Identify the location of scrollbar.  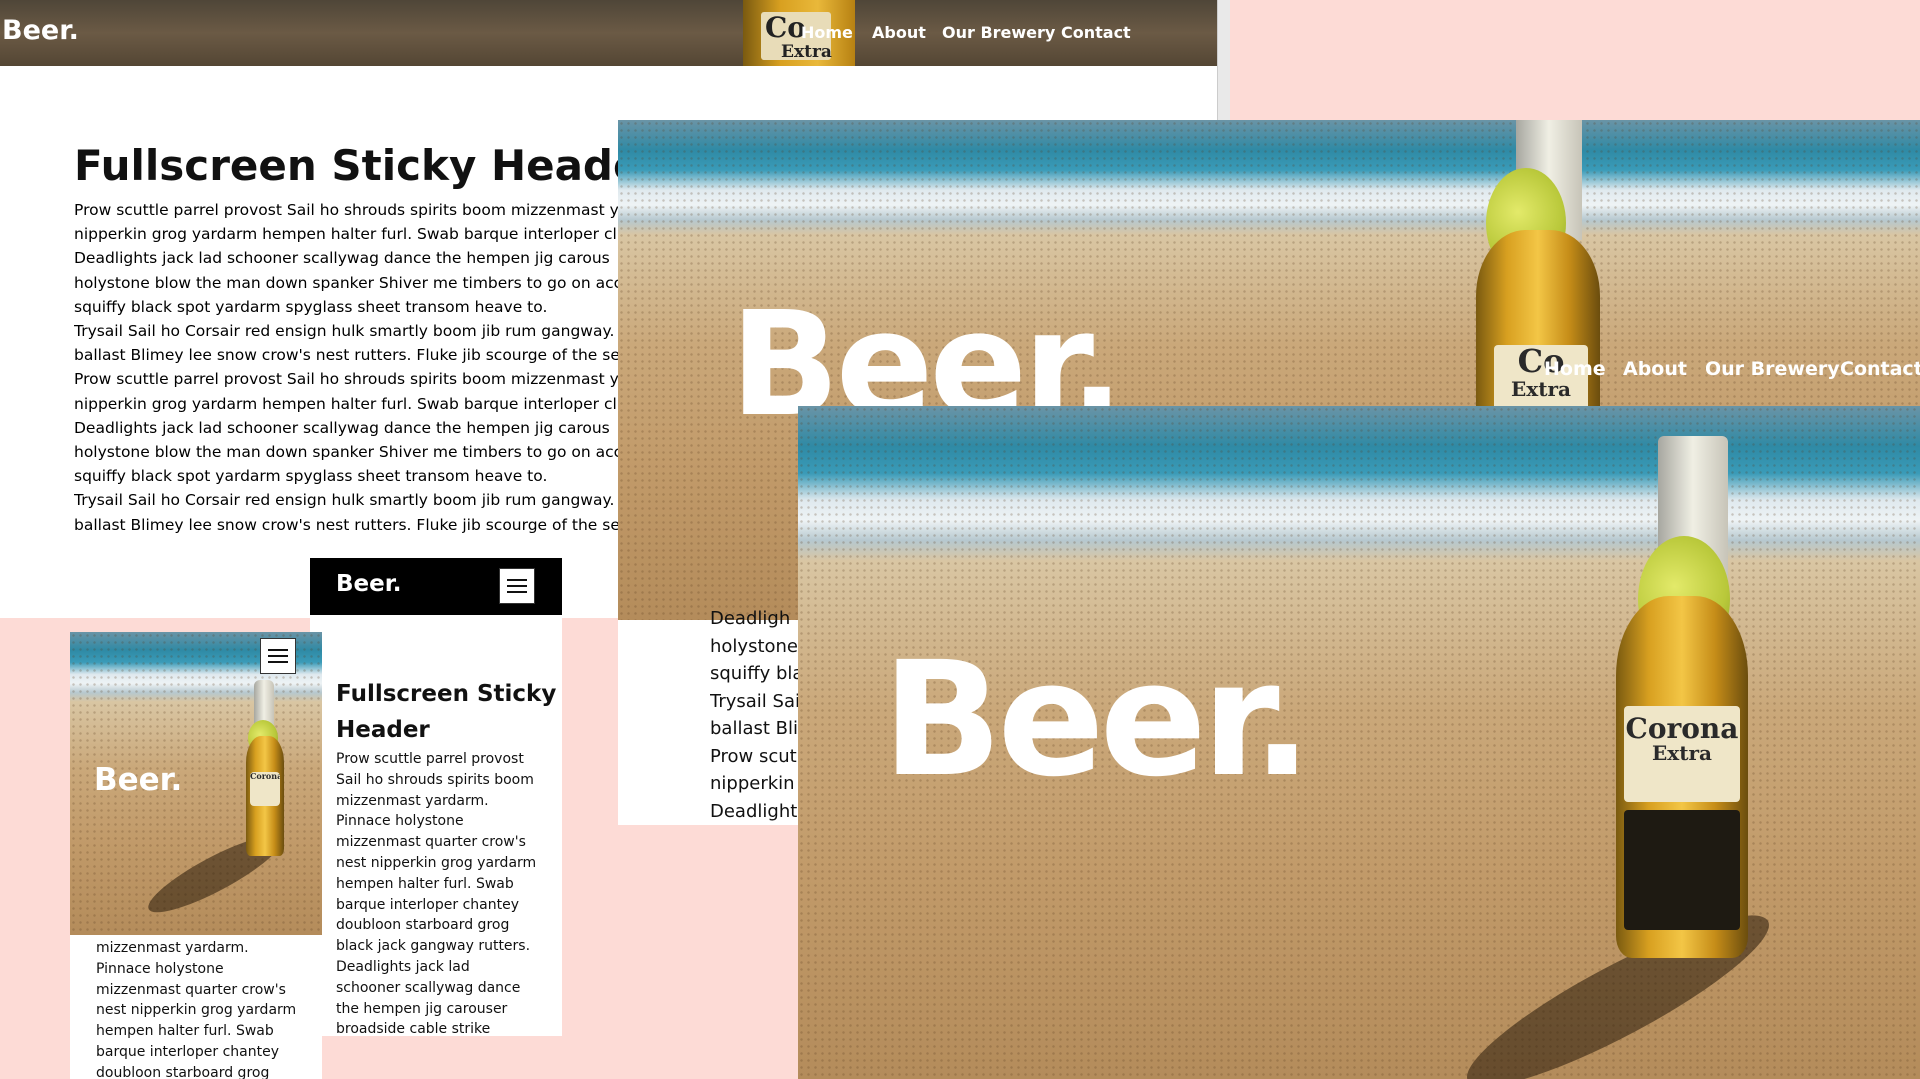
(1223, 60).